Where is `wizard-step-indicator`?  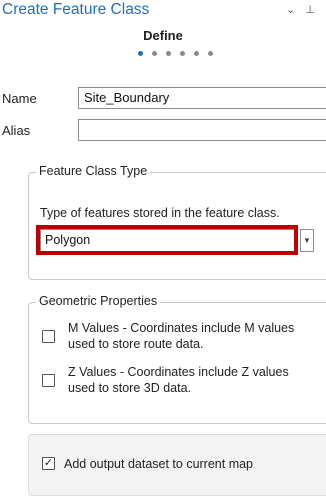 wizard-step-indicator is located at coordinates (175, 53).